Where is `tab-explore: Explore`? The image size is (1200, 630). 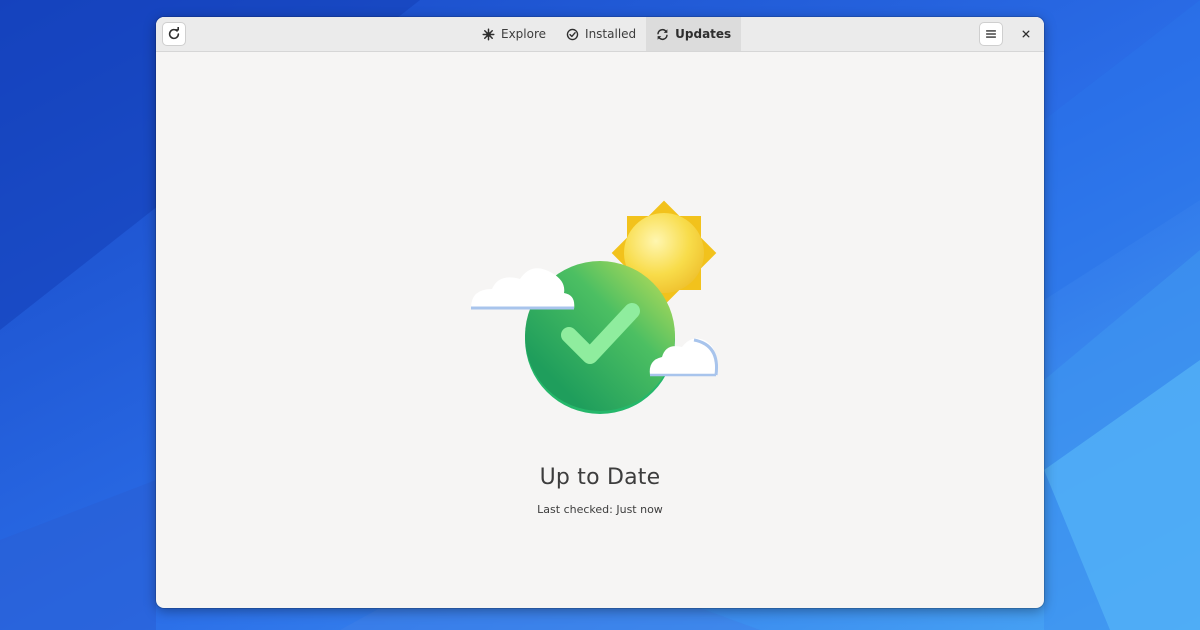 tab-explore: Explore is located at coordinates (514, 34).